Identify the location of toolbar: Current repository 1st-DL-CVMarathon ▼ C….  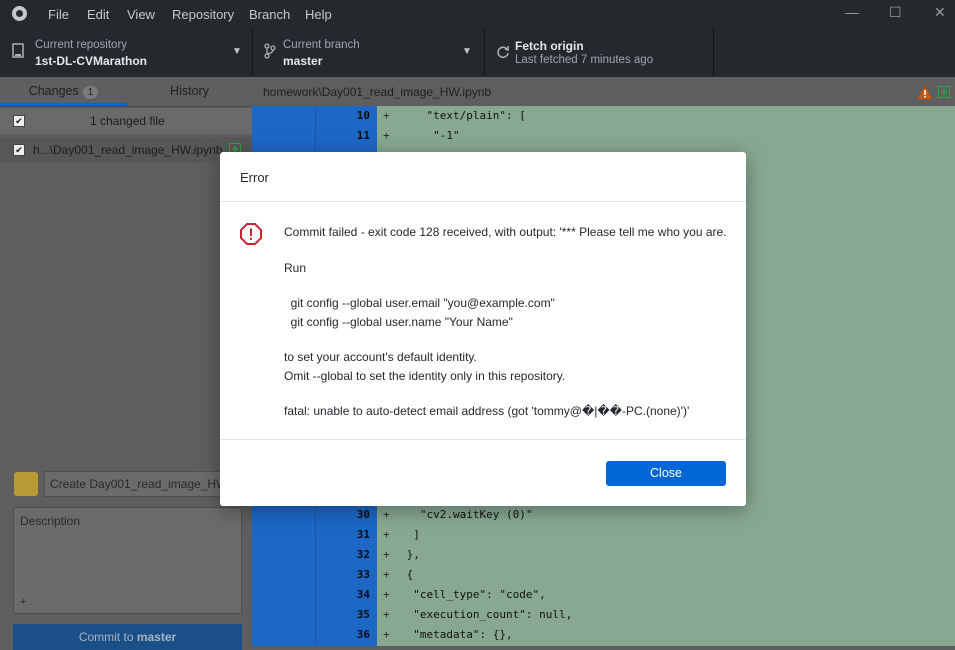
(477, 52).